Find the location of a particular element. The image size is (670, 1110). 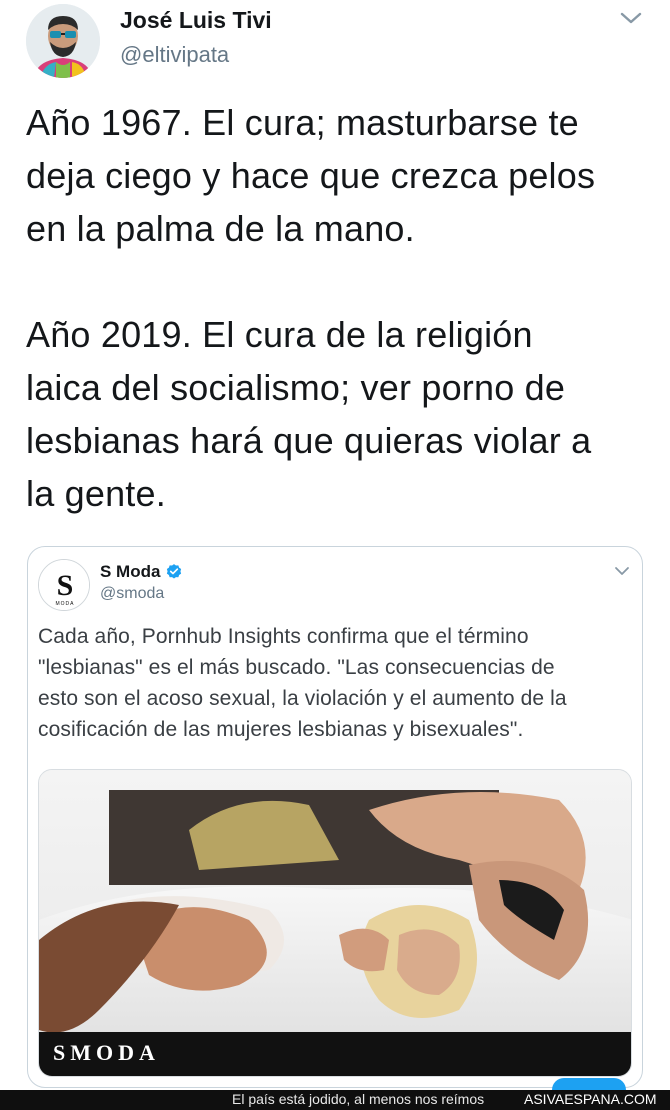

media-brand-text: SMODA is located at coordinates (106, 1052).